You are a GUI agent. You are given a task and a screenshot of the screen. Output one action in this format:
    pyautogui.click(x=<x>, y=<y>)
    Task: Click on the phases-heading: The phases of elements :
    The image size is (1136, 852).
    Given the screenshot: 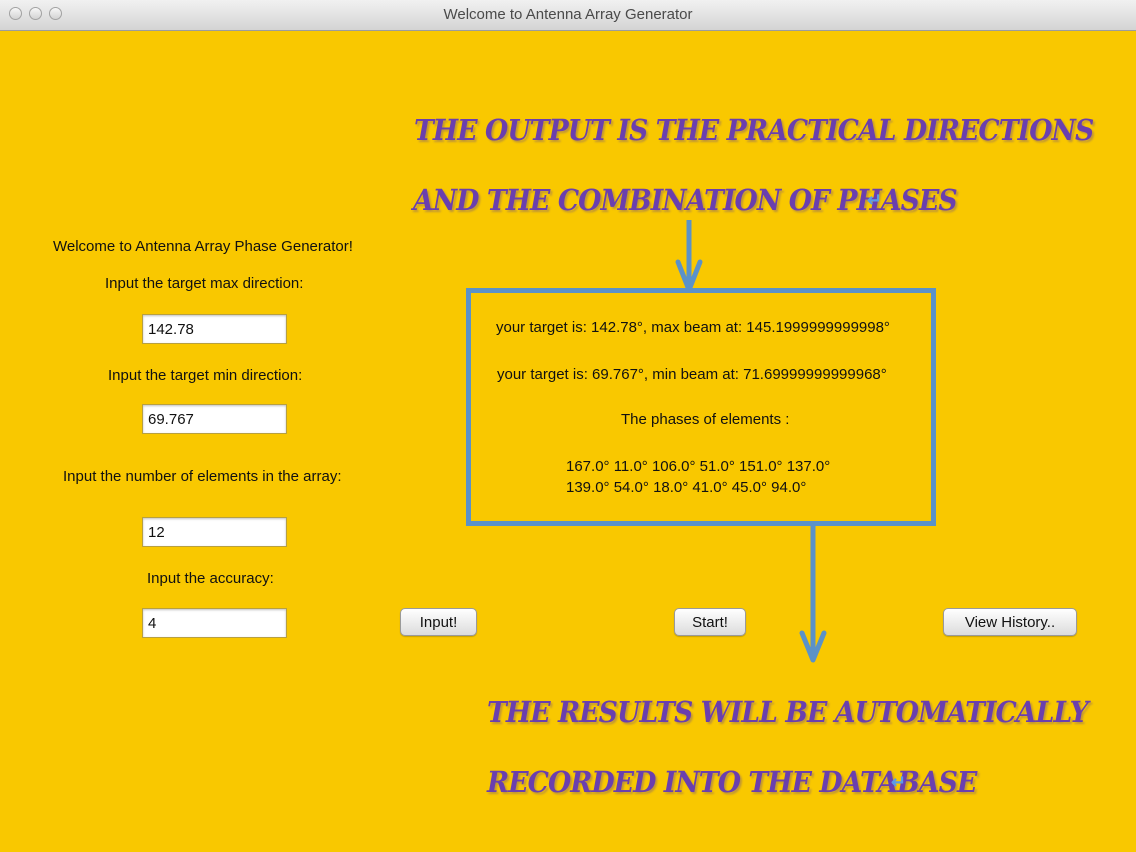 What is the action you would take?
    pyautogui.click(x=705, y=419)
    